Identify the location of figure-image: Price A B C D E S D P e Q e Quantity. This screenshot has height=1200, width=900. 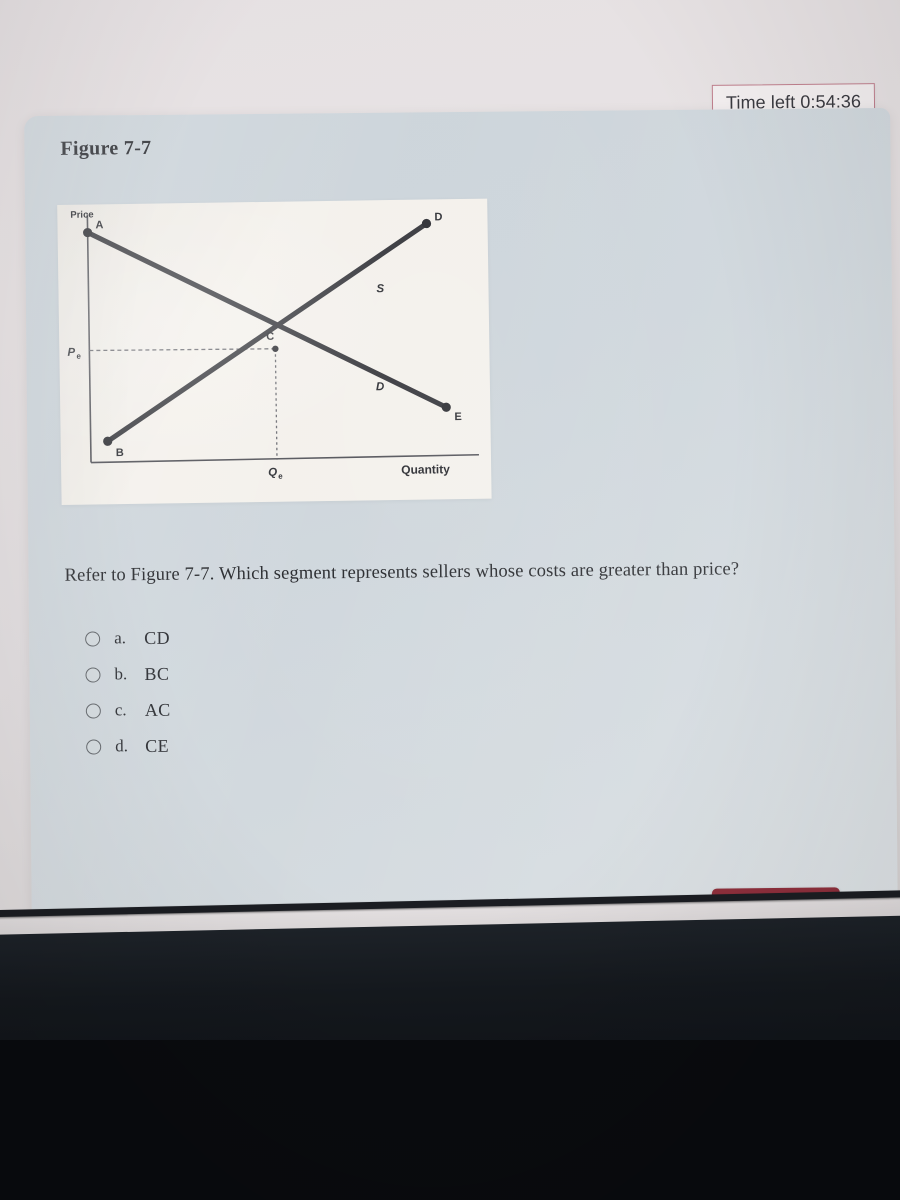
(274, 351).